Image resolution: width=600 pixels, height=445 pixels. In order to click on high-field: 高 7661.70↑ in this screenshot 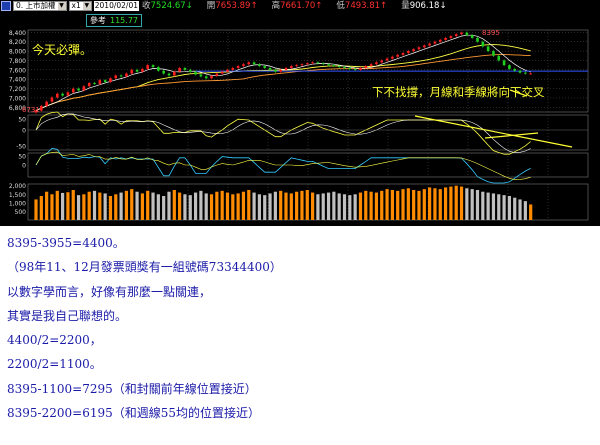, I will do `click(297, 6)`.